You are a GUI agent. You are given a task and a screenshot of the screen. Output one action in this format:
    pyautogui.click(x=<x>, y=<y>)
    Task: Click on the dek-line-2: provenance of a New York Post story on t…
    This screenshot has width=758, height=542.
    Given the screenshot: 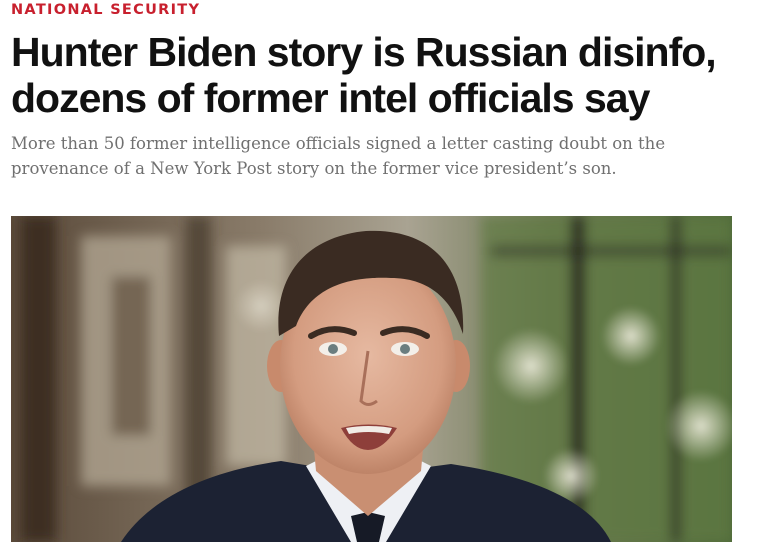 What is the action you would take?
    pyautogui.click(x=314, y=168)
    